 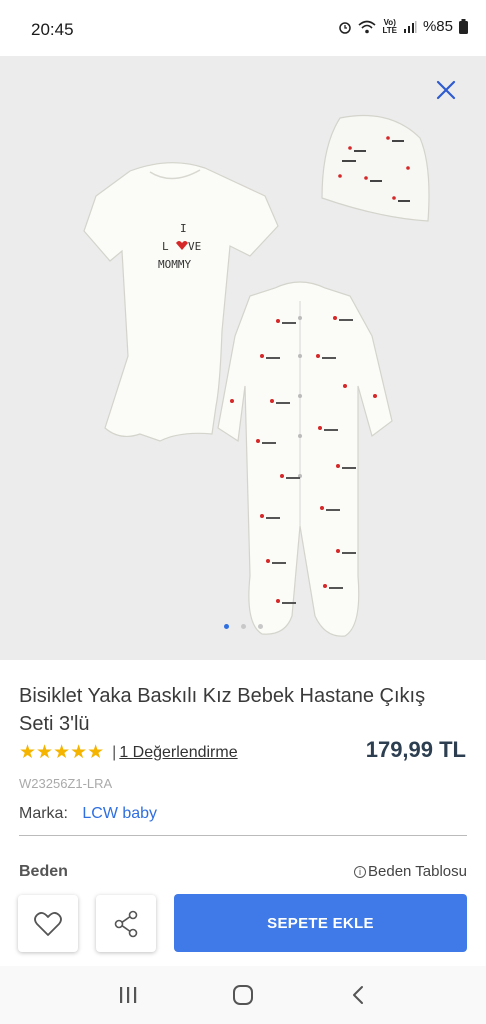 What do you see at coordinates (119, 813) in the screenshot?
I see `brand-link: LCW baby` at bounding box center [119, 813].